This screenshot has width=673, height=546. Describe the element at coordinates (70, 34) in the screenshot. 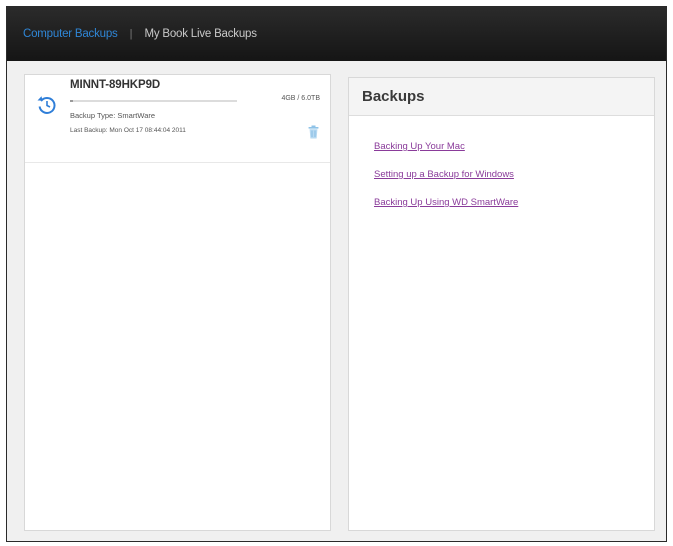

I see `tab-computer-backups: Computer Backups` at that location.